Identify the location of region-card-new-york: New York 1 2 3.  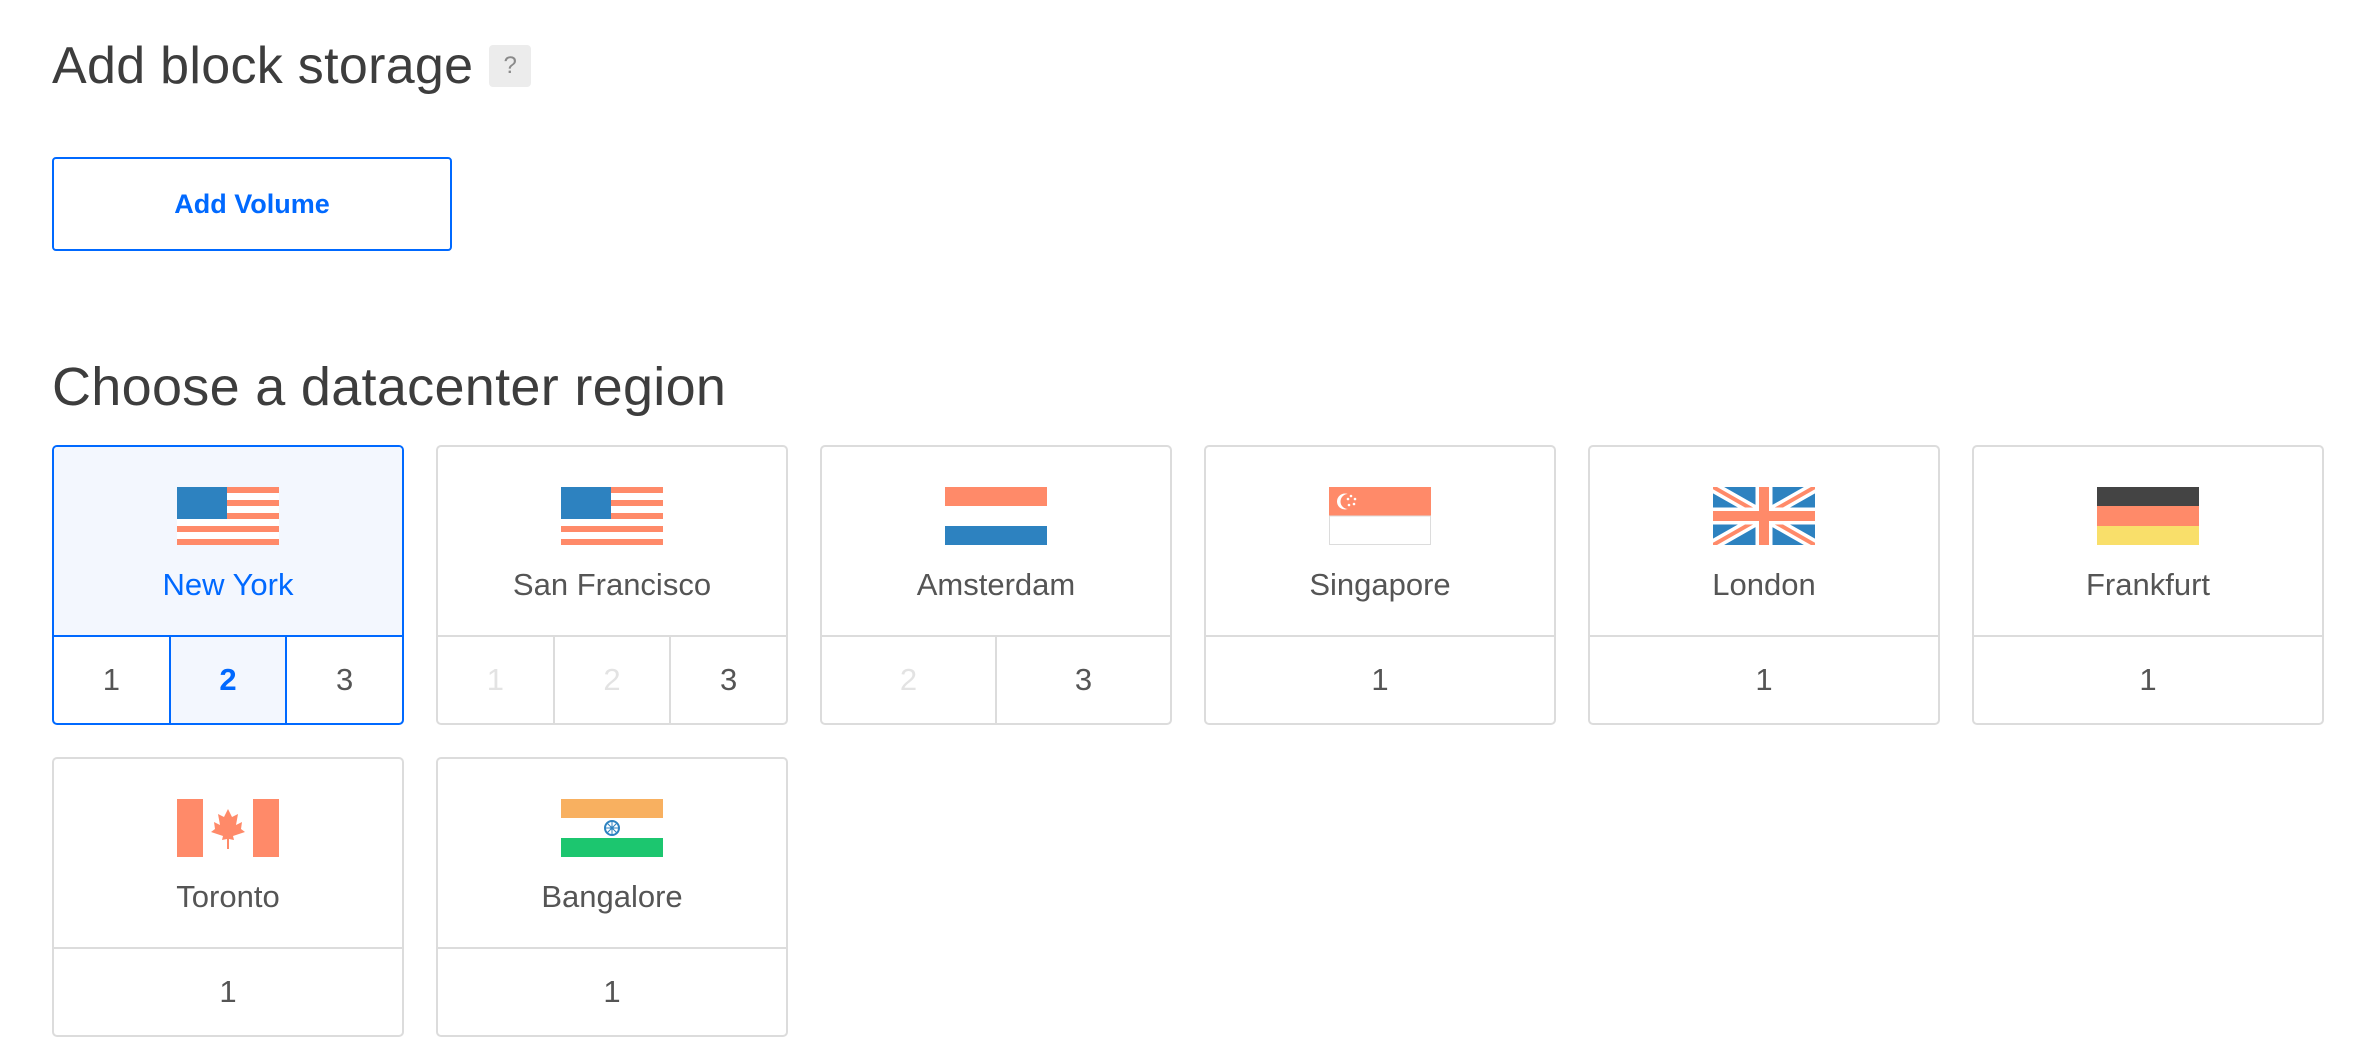
(228, 585).